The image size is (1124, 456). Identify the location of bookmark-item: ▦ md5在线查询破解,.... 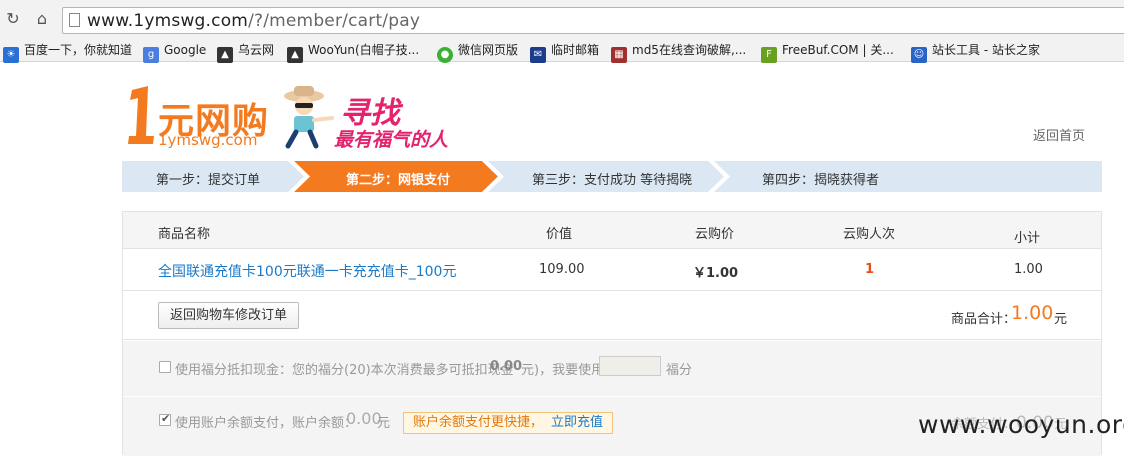
(679, 52).